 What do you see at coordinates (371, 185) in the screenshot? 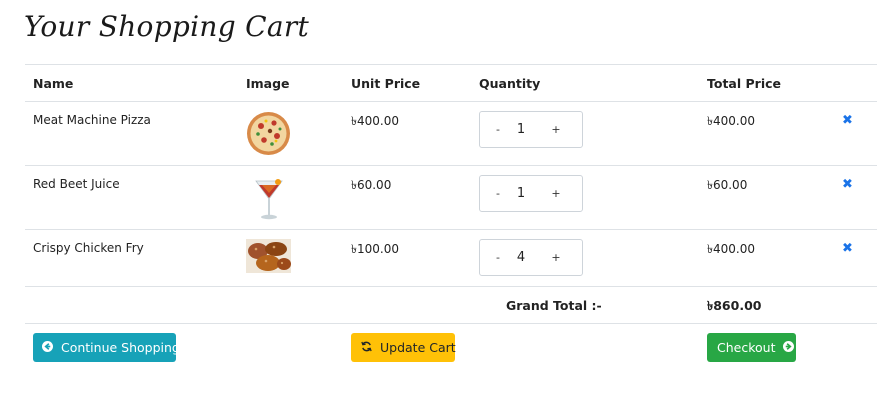
I see `unit-price: ৳60.00` at bounding box center [371, 185].